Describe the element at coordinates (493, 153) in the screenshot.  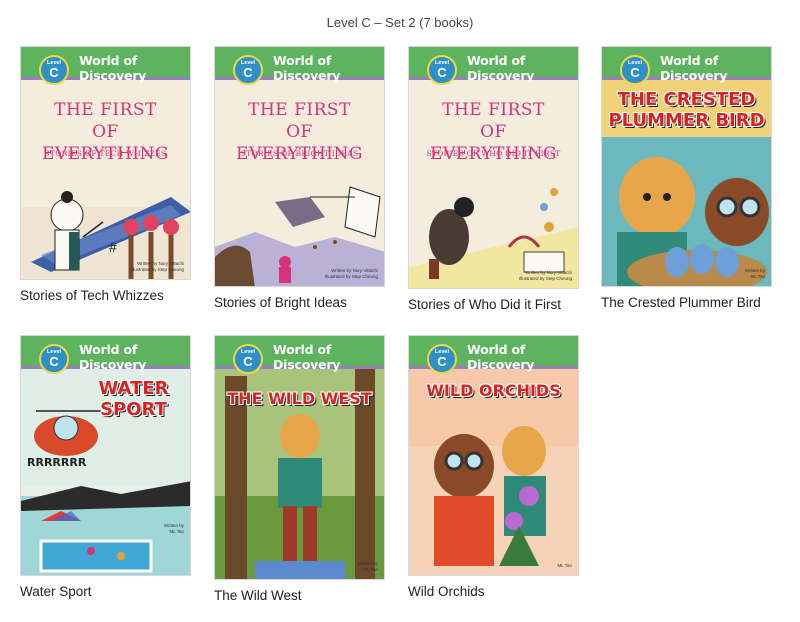
I see `cover-subtitle: STORIES OF WHO DID IT FIRST` at that location.